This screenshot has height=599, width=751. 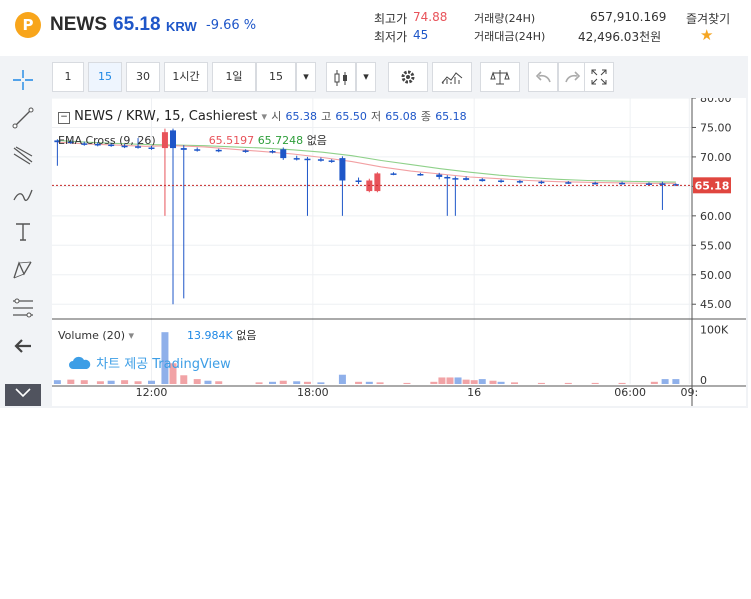 What do you see at coordinates (246, 335) in the screenshot?
I see `volume-none-label: 없음` at bounding box center [246, 335].